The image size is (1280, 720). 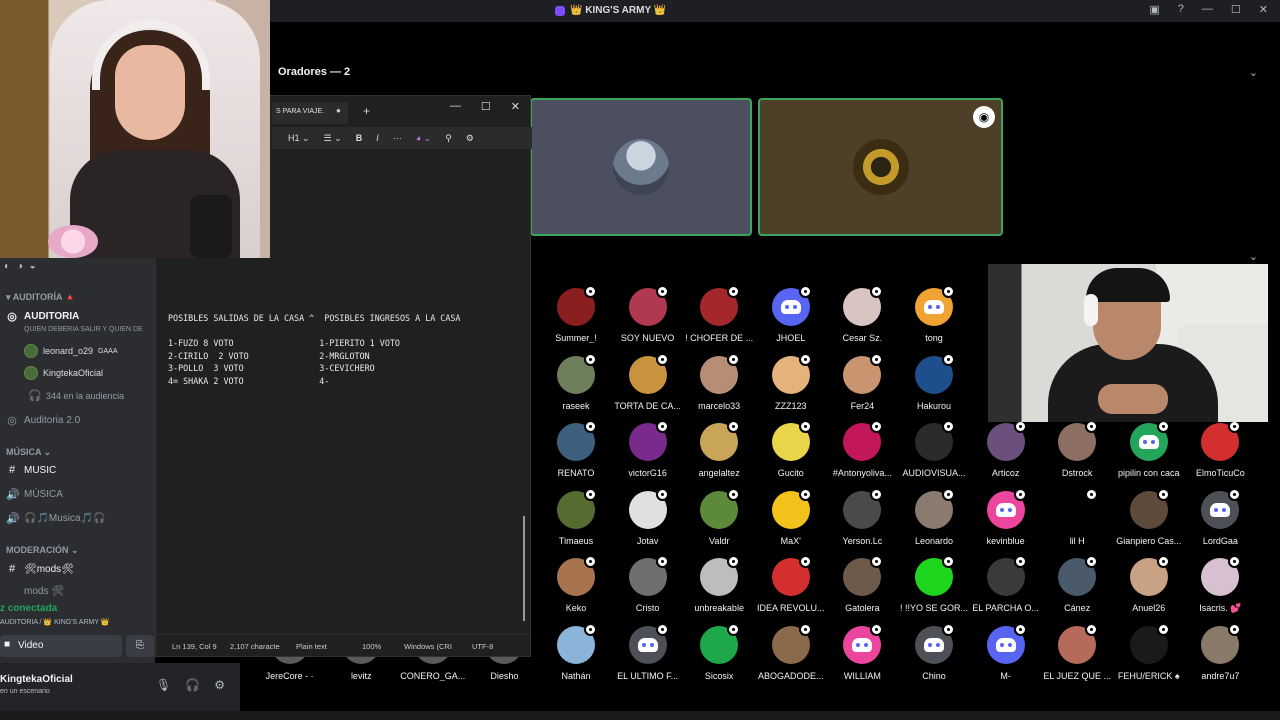 I want to click on collapse-speakers-icon: ⌄, so click(x=1253, y=72).